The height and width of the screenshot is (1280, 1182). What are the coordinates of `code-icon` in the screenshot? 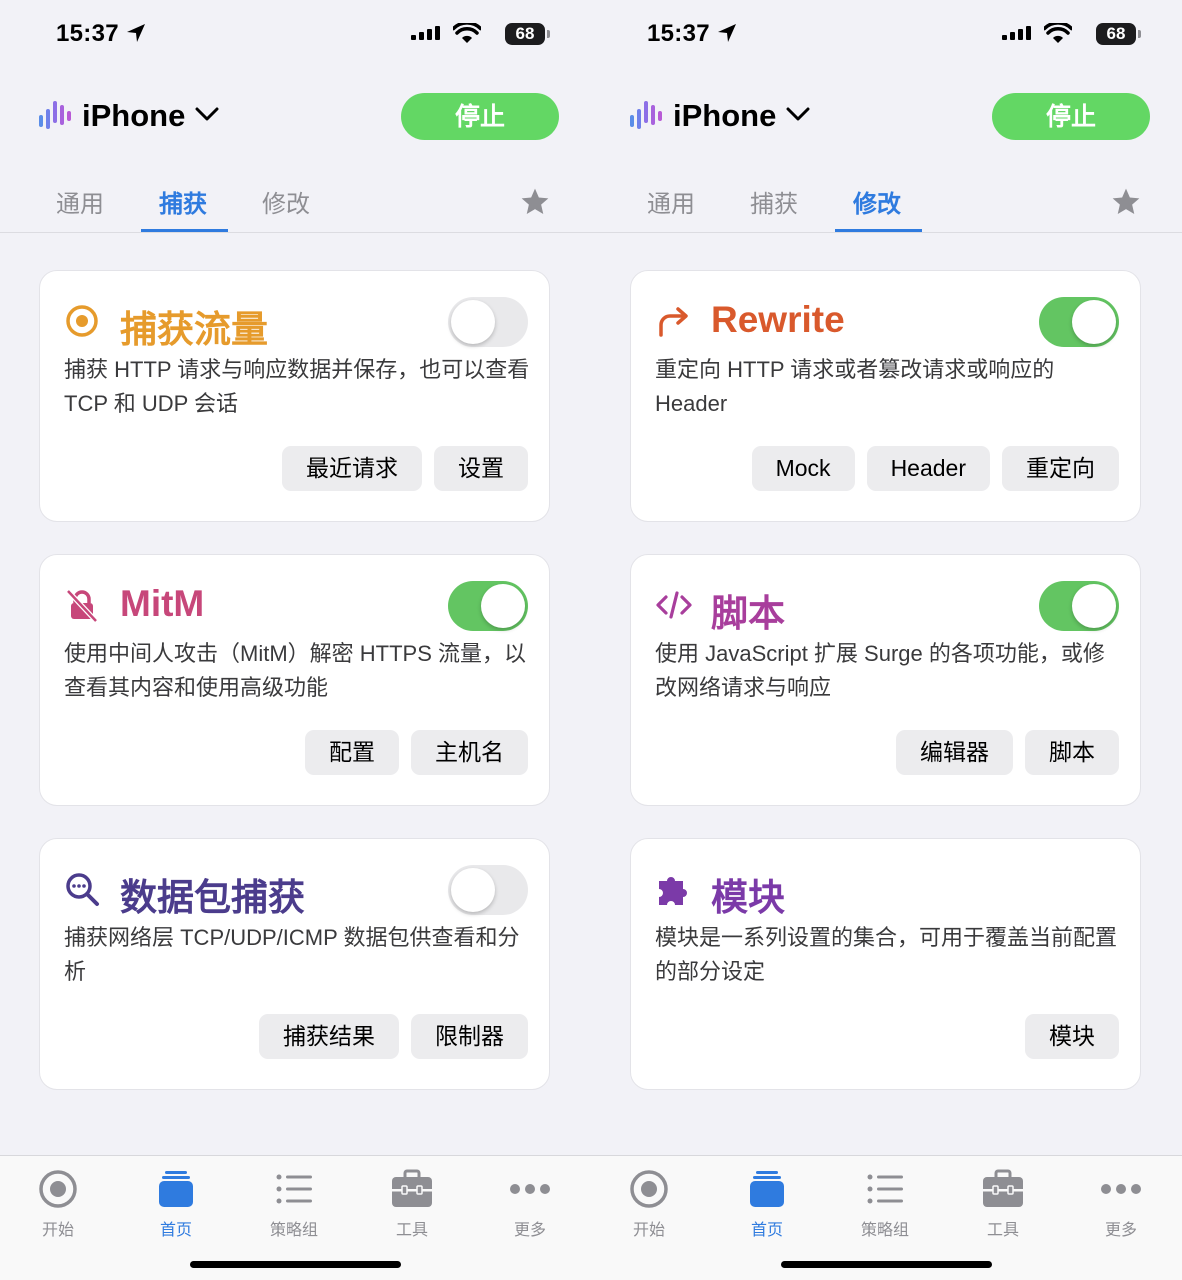 It's located at (673, 605).